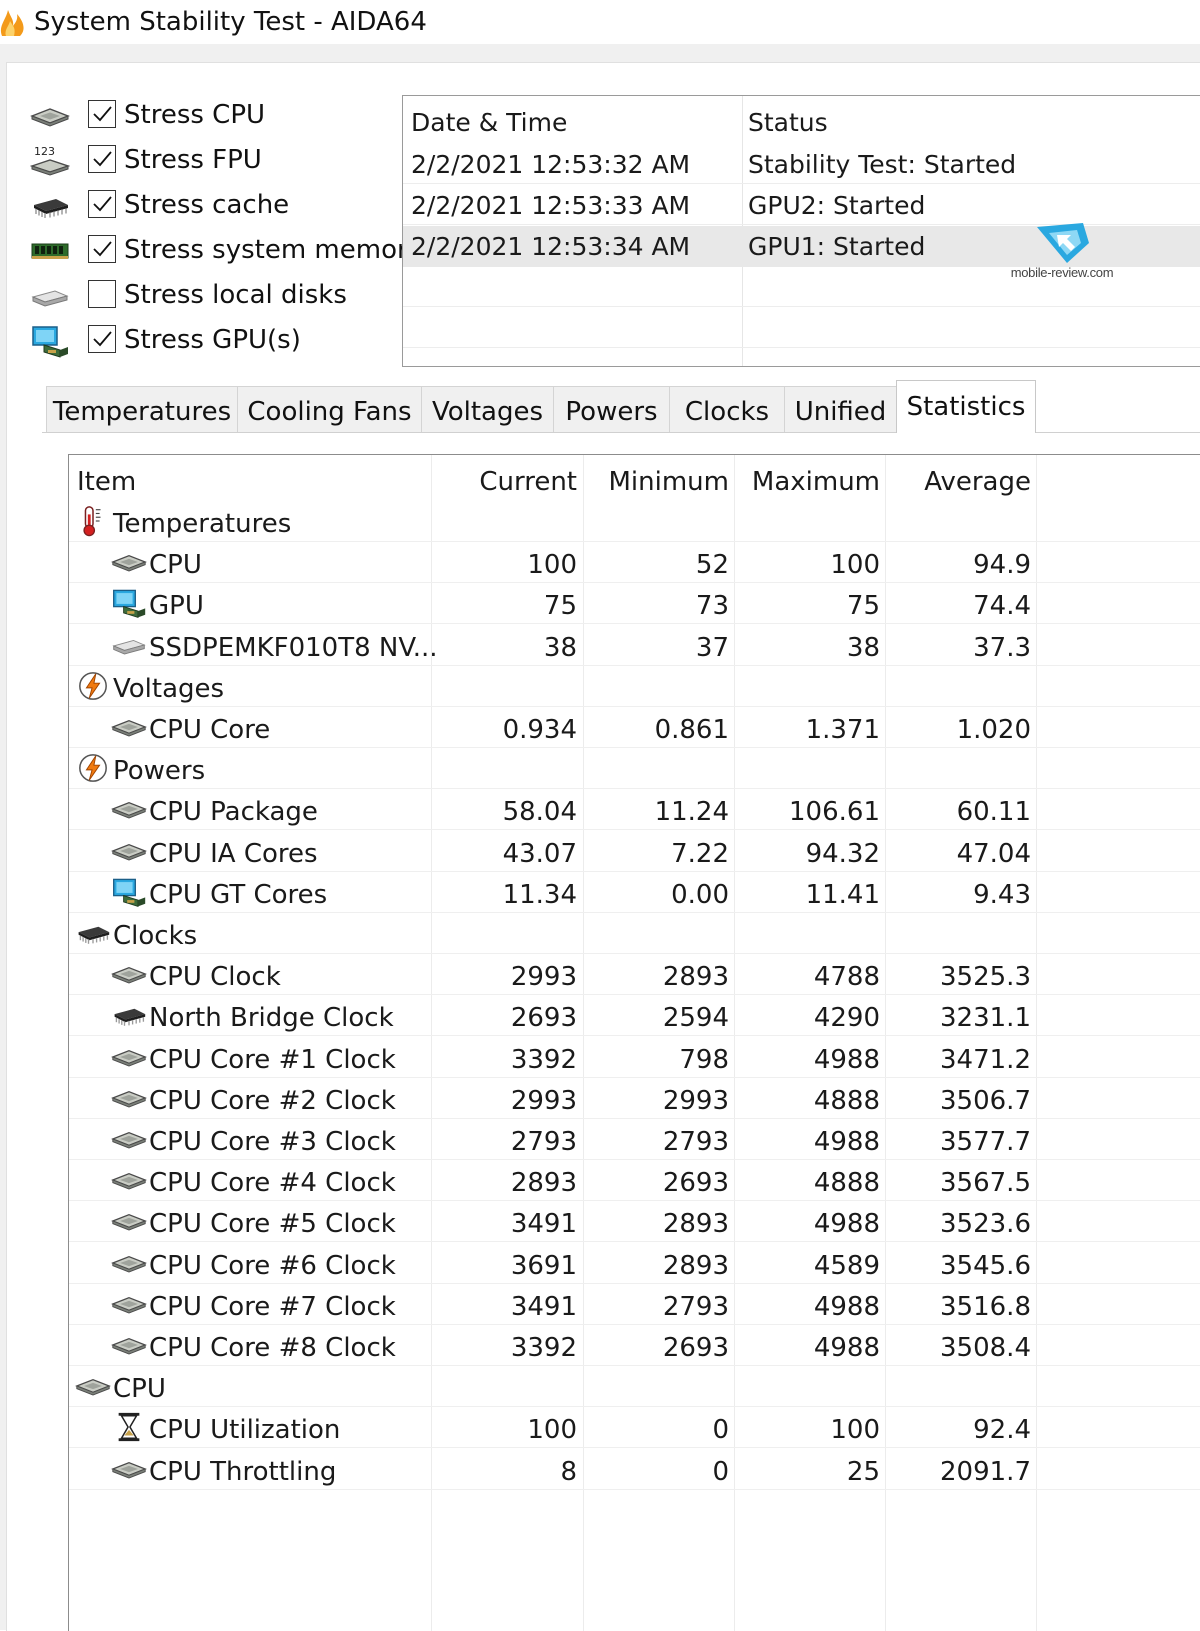  Describe the element at coordinates (837, 246) in the screenshot. I see `log-status: GPU1: Started` at that location.